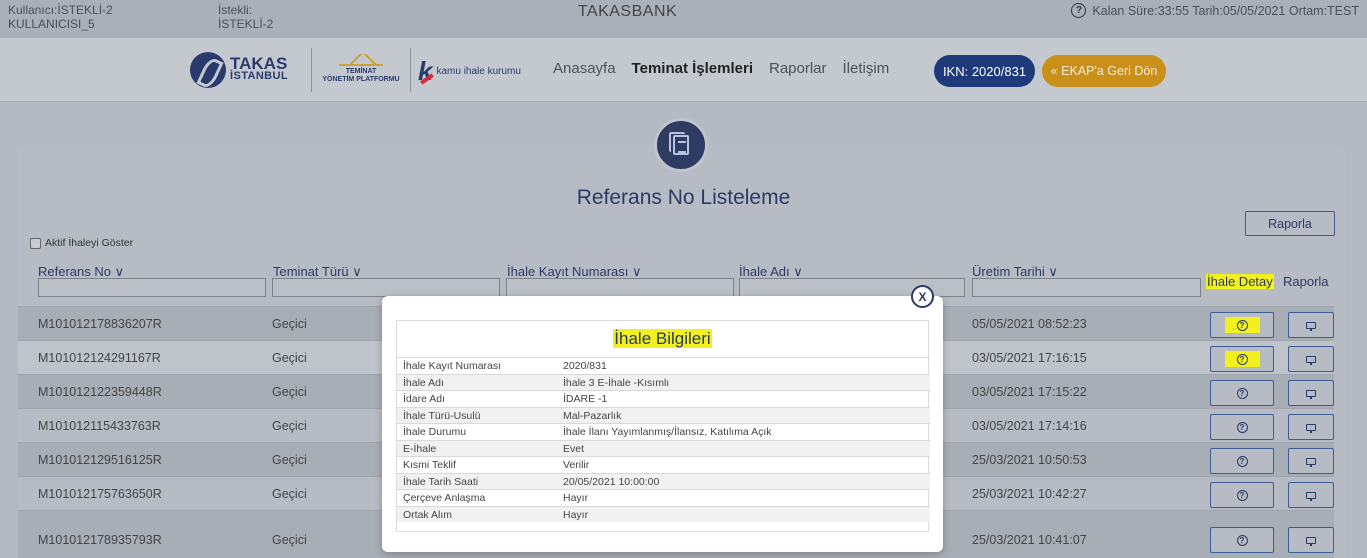 Image resolution: width=1367 pixels, height=558 pixels. What do you see at coordinates (683, 197) in the screenshot?
I see `page-title: Referans No Listeleme` at bounding box center [683, 197].